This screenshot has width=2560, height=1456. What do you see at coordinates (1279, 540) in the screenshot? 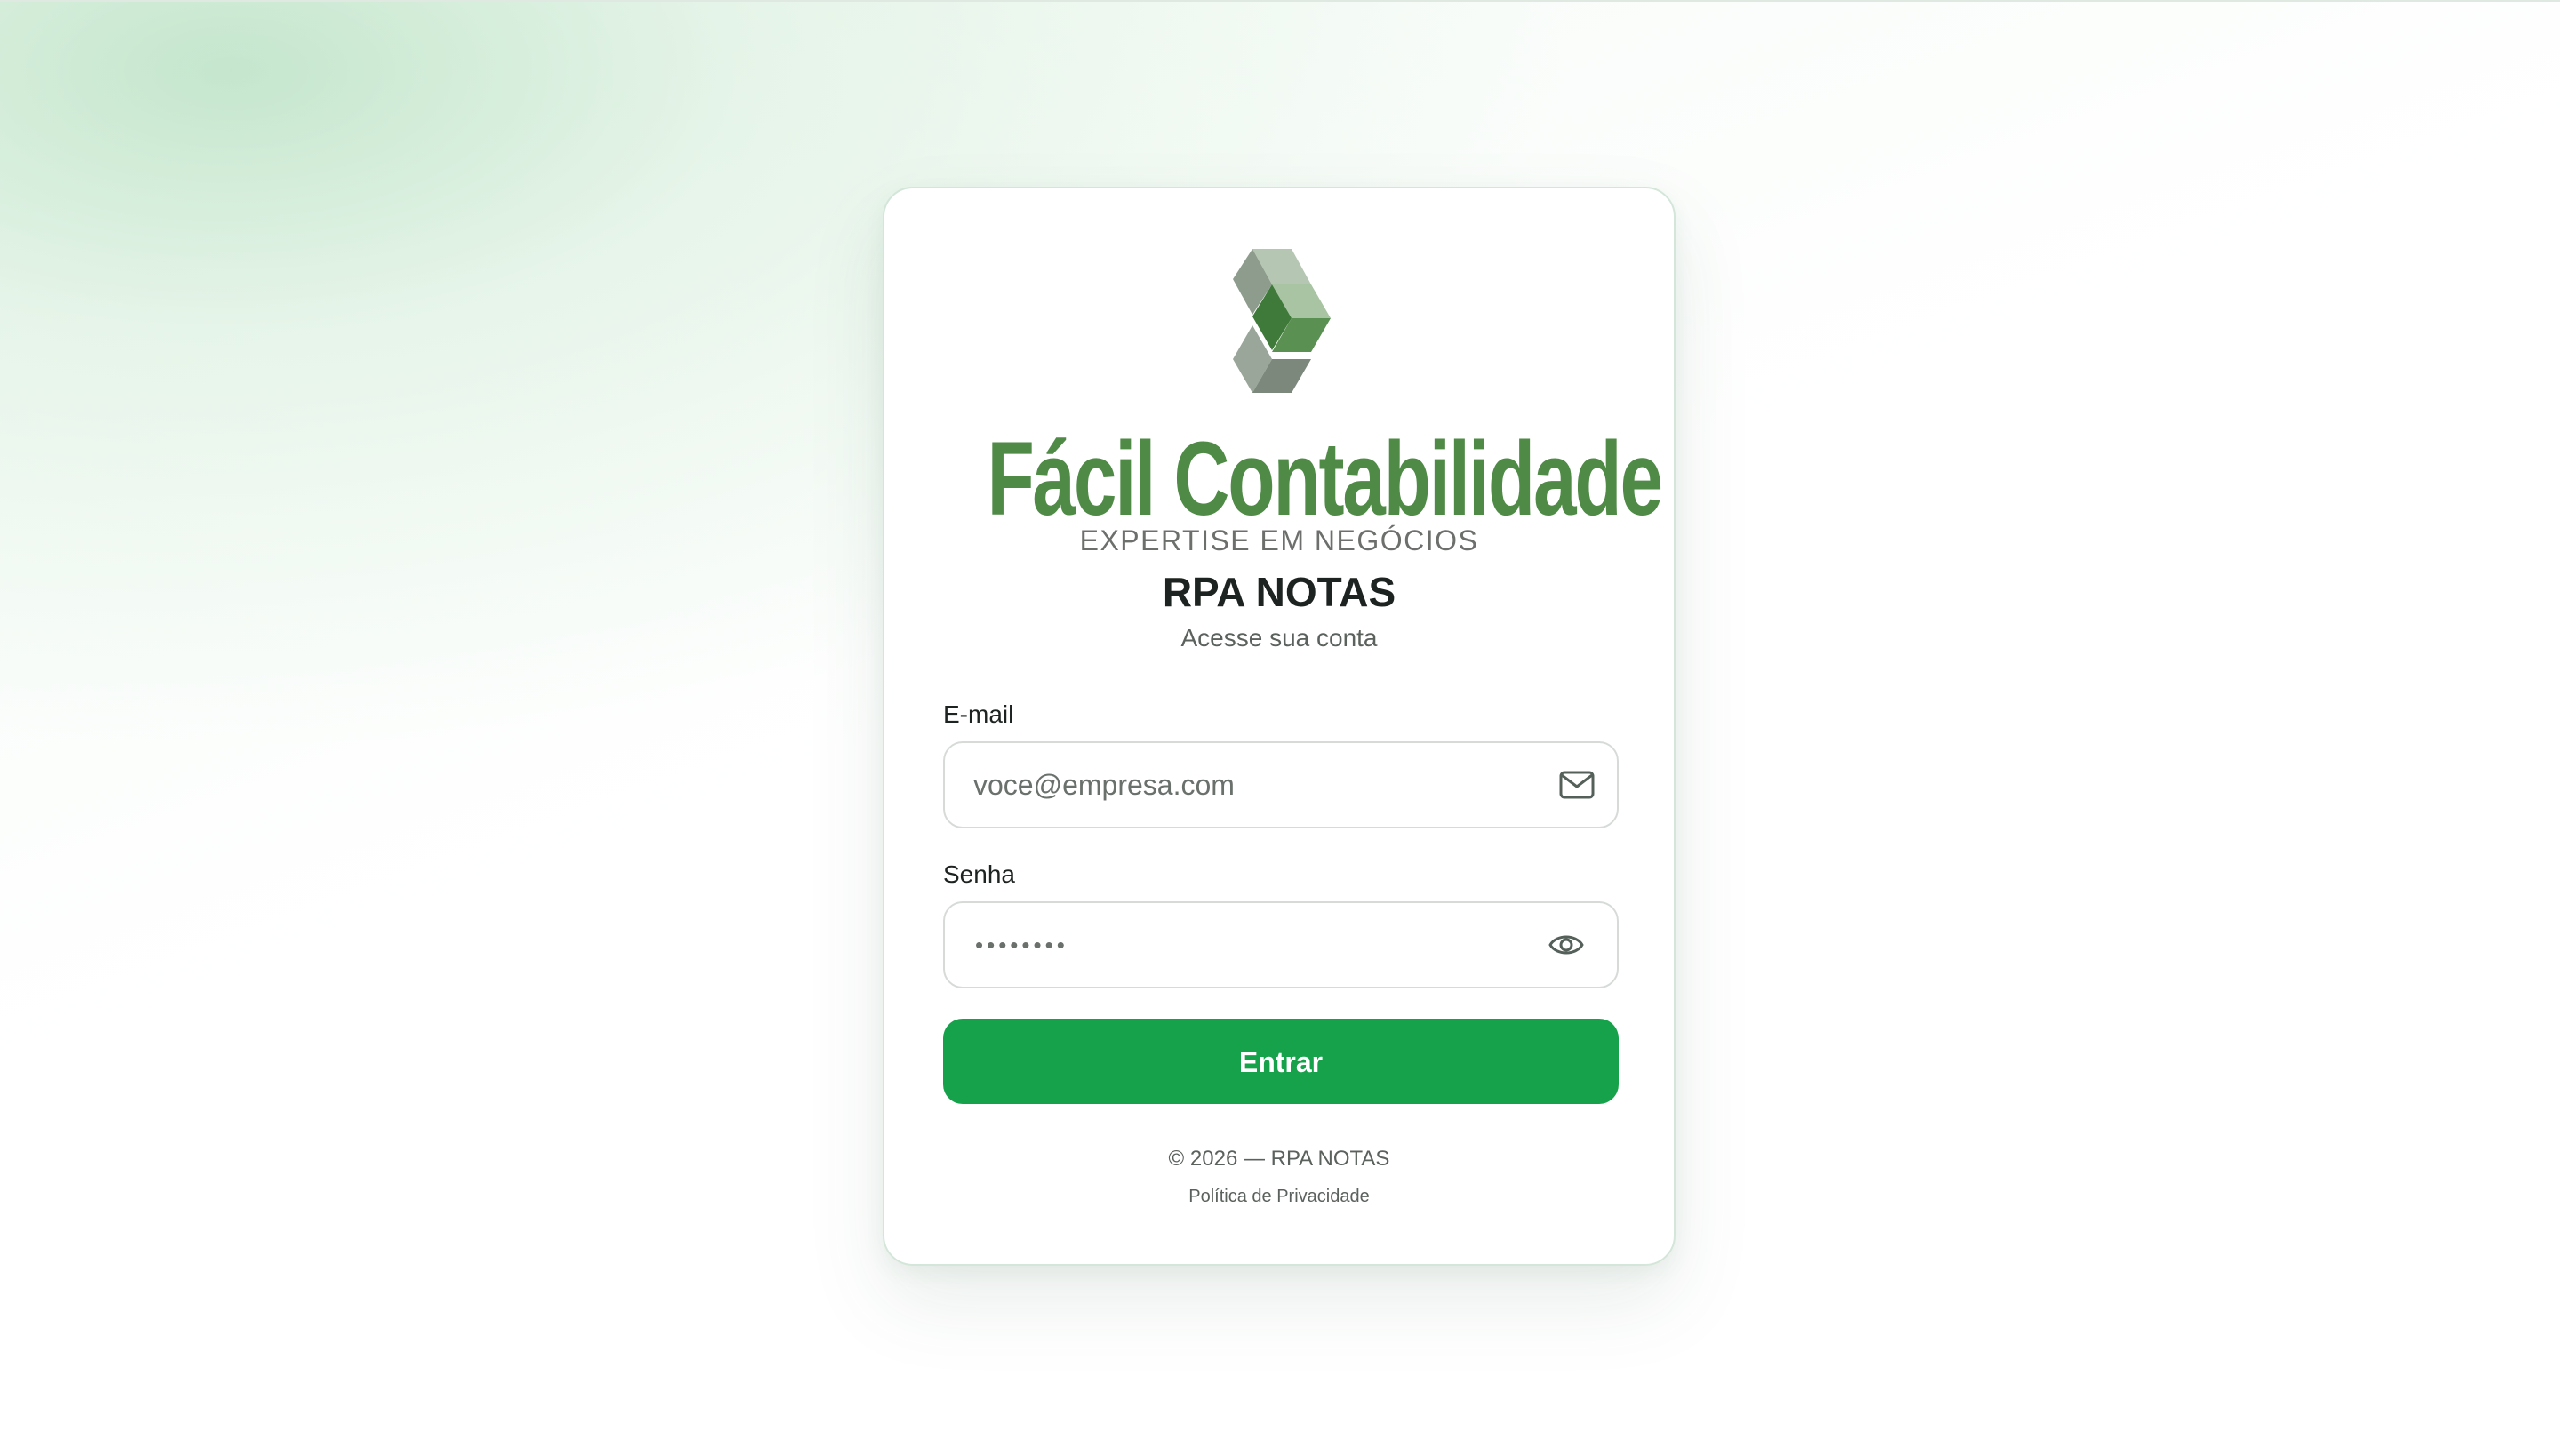
I see `brand-tagline: EXPERTISE EM NEGÓCIOS` at bounding box center [1279, 540].